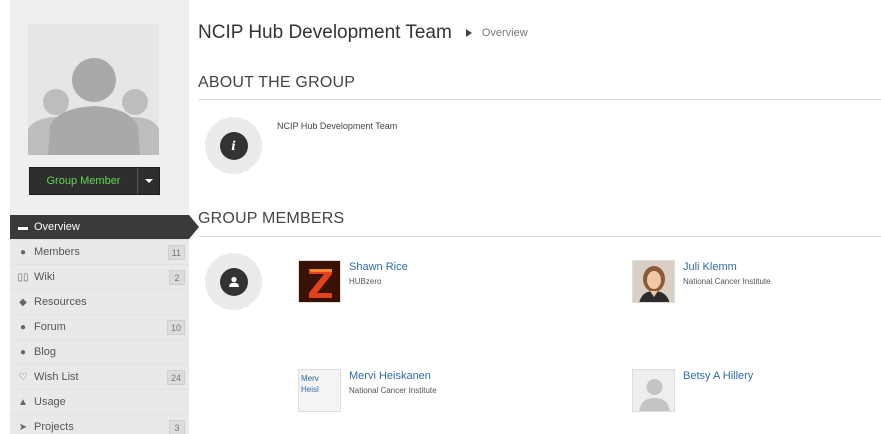 The height and width of the screenshot is (434, 881). I want to click on wishlist-icon: ♡, so click(23, 377).